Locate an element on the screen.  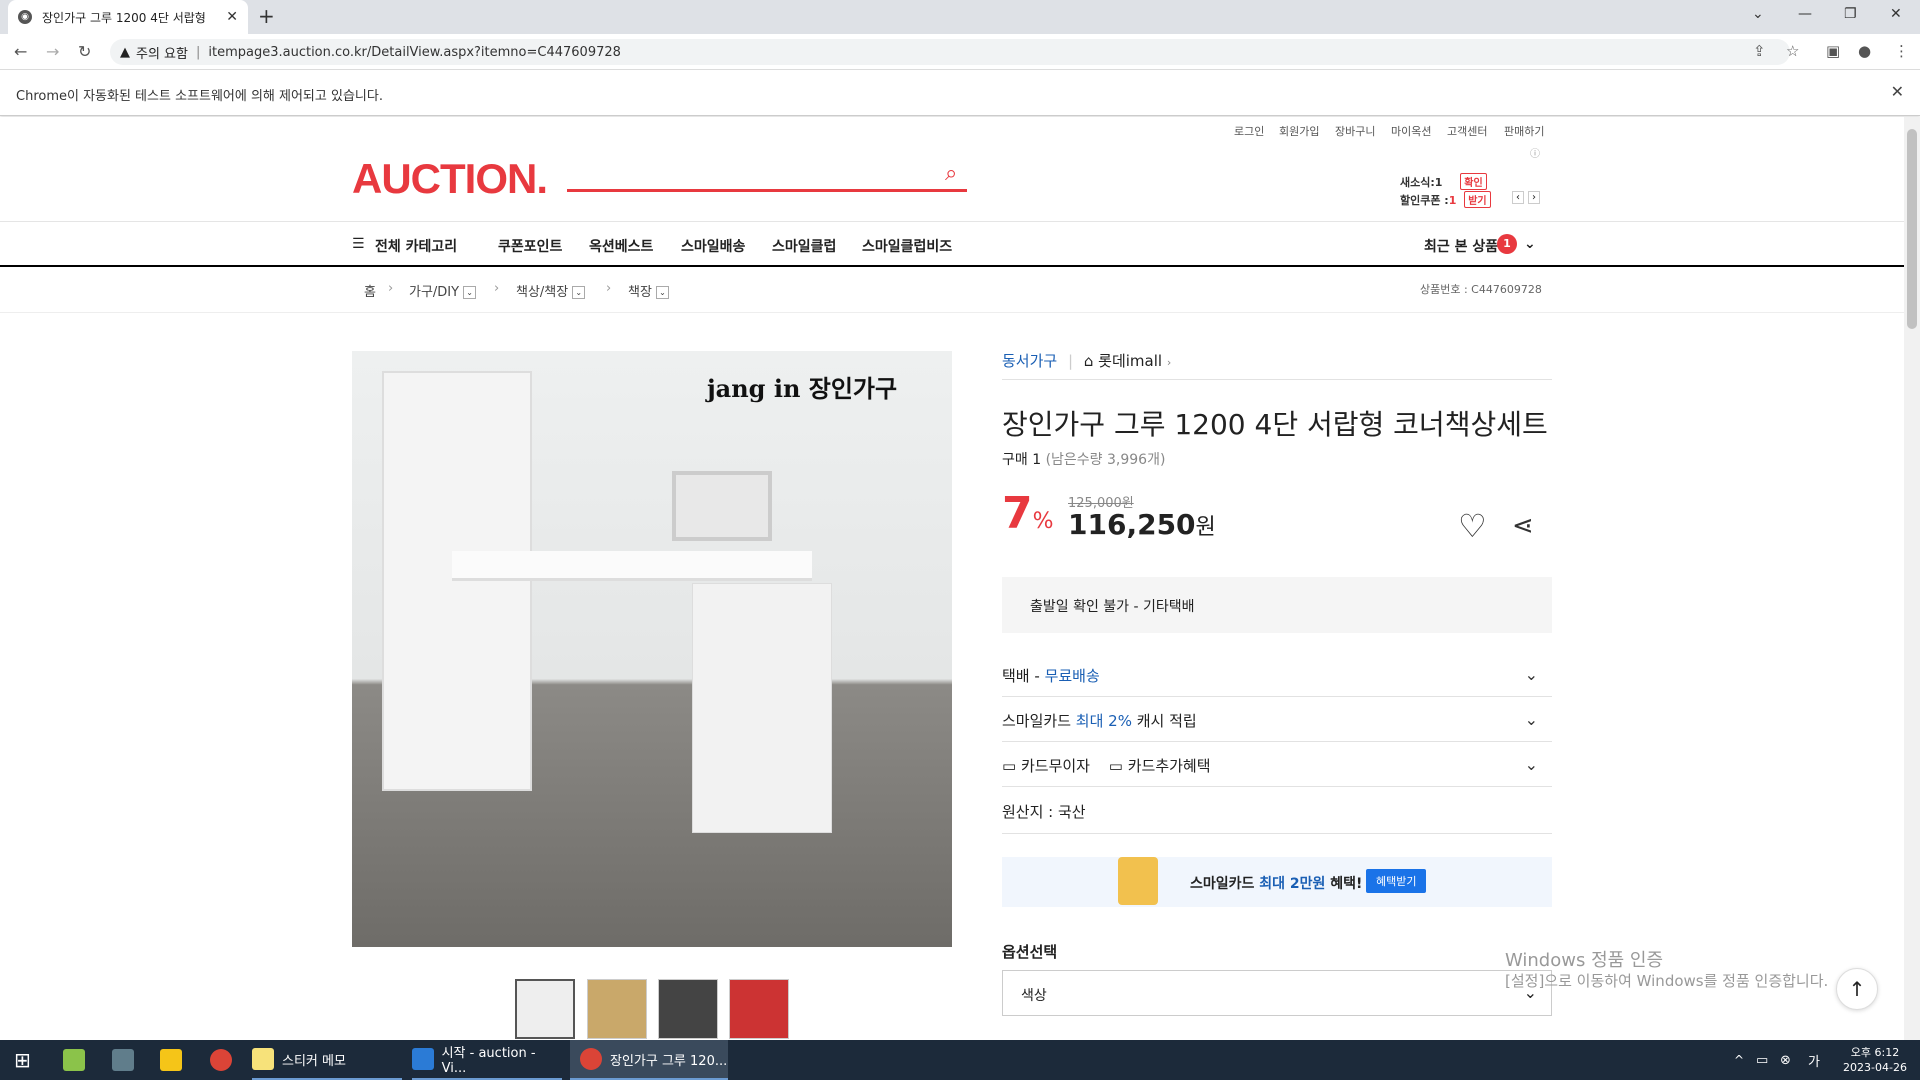
breadcrumb-bookcase: 책장 ⌄ is located at coordinates (648, 290).